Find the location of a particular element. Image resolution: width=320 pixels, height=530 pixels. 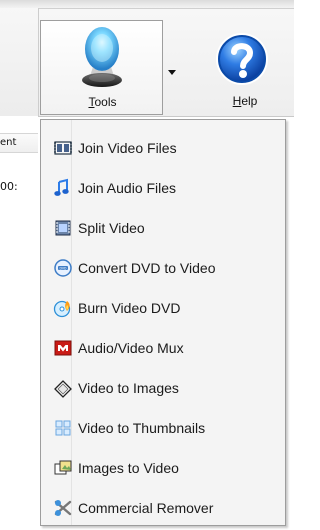

menu-item-images-to-video: Images to Video is located at coordinates (163, 468).